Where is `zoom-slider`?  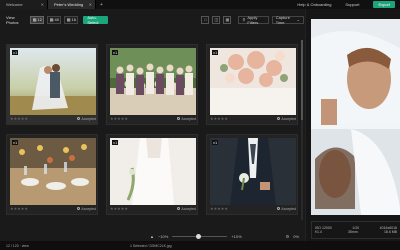
zoom-slider is located at coordinates (200, 236).